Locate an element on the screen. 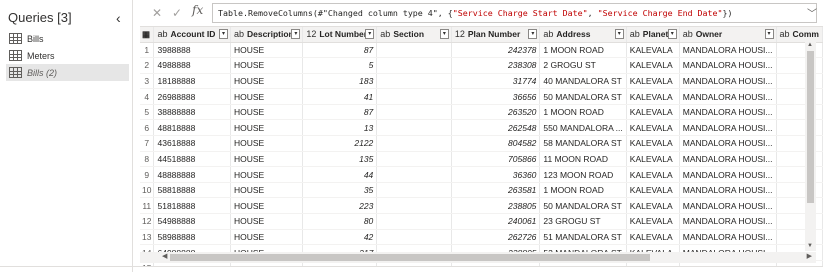  table-cell: 263581 is located at coordinates (496, 190).